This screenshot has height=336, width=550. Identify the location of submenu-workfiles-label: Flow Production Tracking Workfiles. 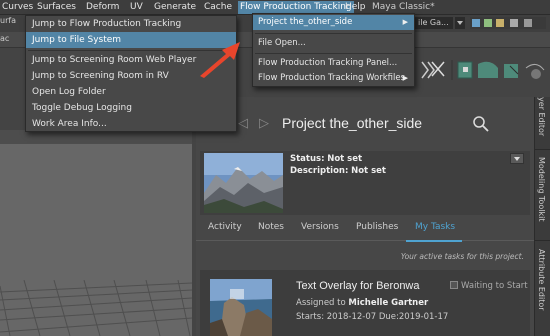
(332, 78).